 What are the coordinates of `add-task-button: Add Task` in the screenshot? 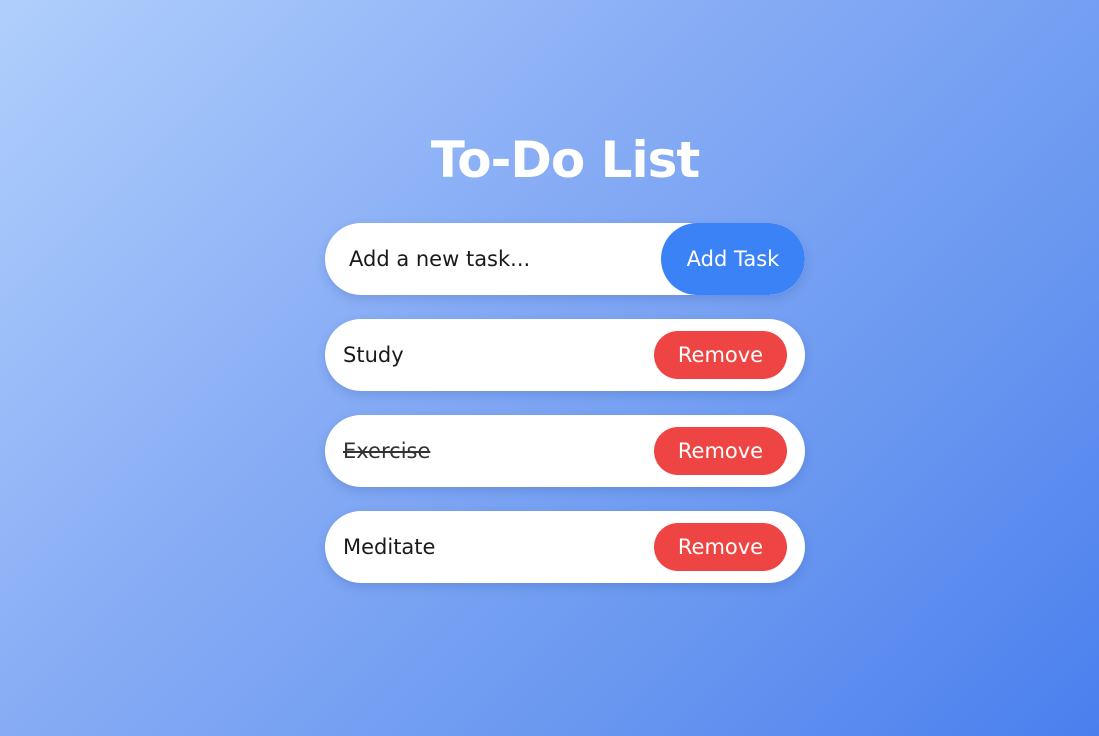 It's located at (733, 259).